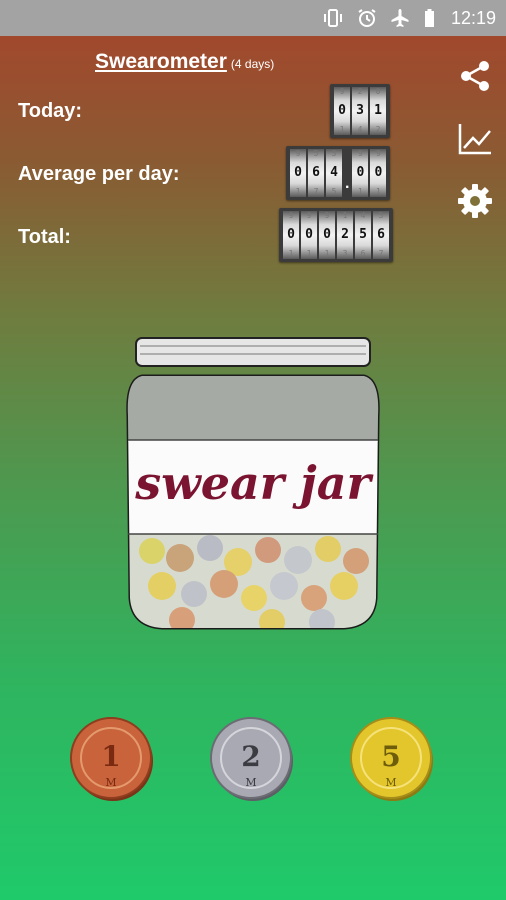 The width and height of the screenshot is (506, 900). I want to click on statistics-button, so click(475, 139).